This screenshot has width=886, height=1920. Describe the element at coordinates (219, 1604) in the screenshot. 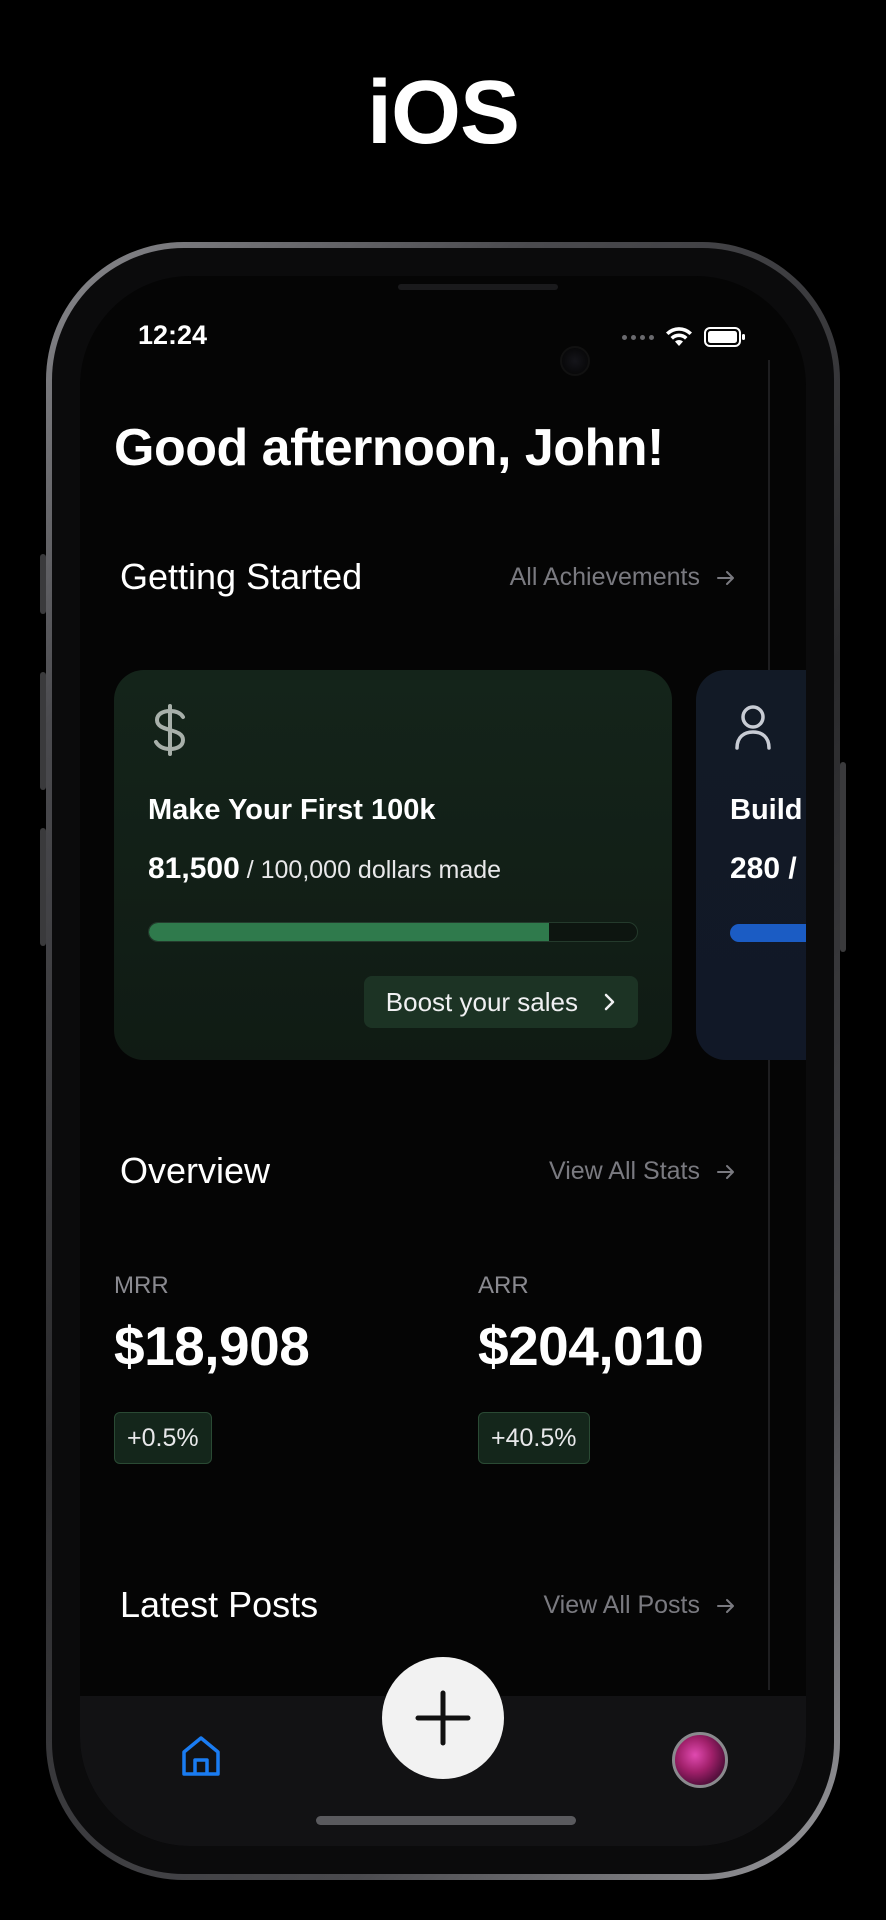

I see `latest-posts-title: Latest Posts` at that location.